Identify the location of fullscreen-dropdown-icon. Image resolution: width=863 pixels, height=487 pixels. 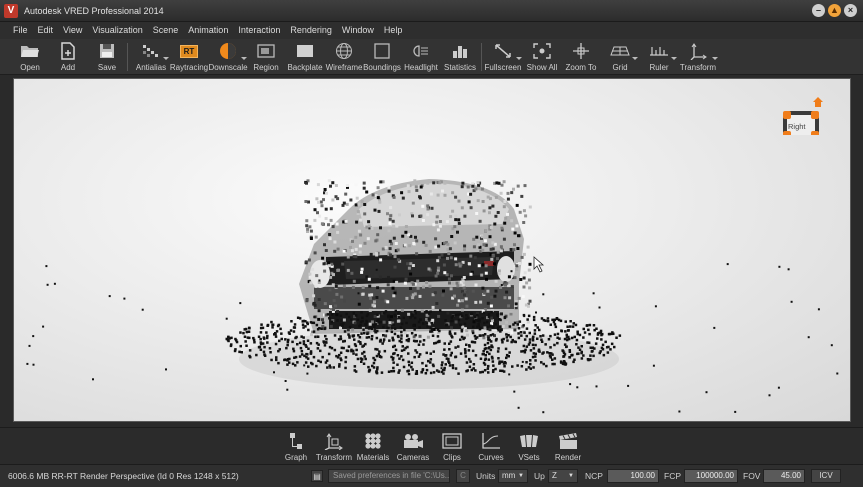
(519, 58).